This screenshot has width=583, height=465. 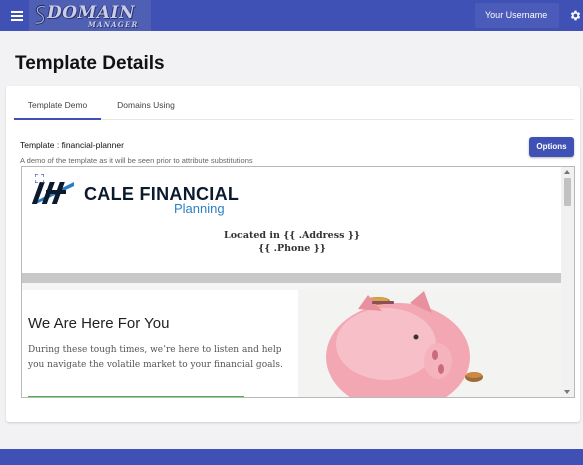 I want to click on logo-subtext: MANAGER, so click(x=113, y=24).